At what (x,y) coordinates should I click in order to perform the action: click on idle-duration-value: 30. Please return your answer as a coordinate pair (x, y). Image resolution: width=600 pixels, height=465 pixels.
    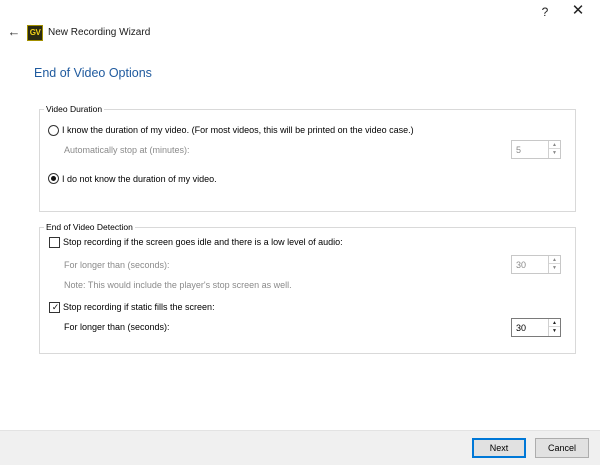
    Looking at the image, I should click on (521, 265).